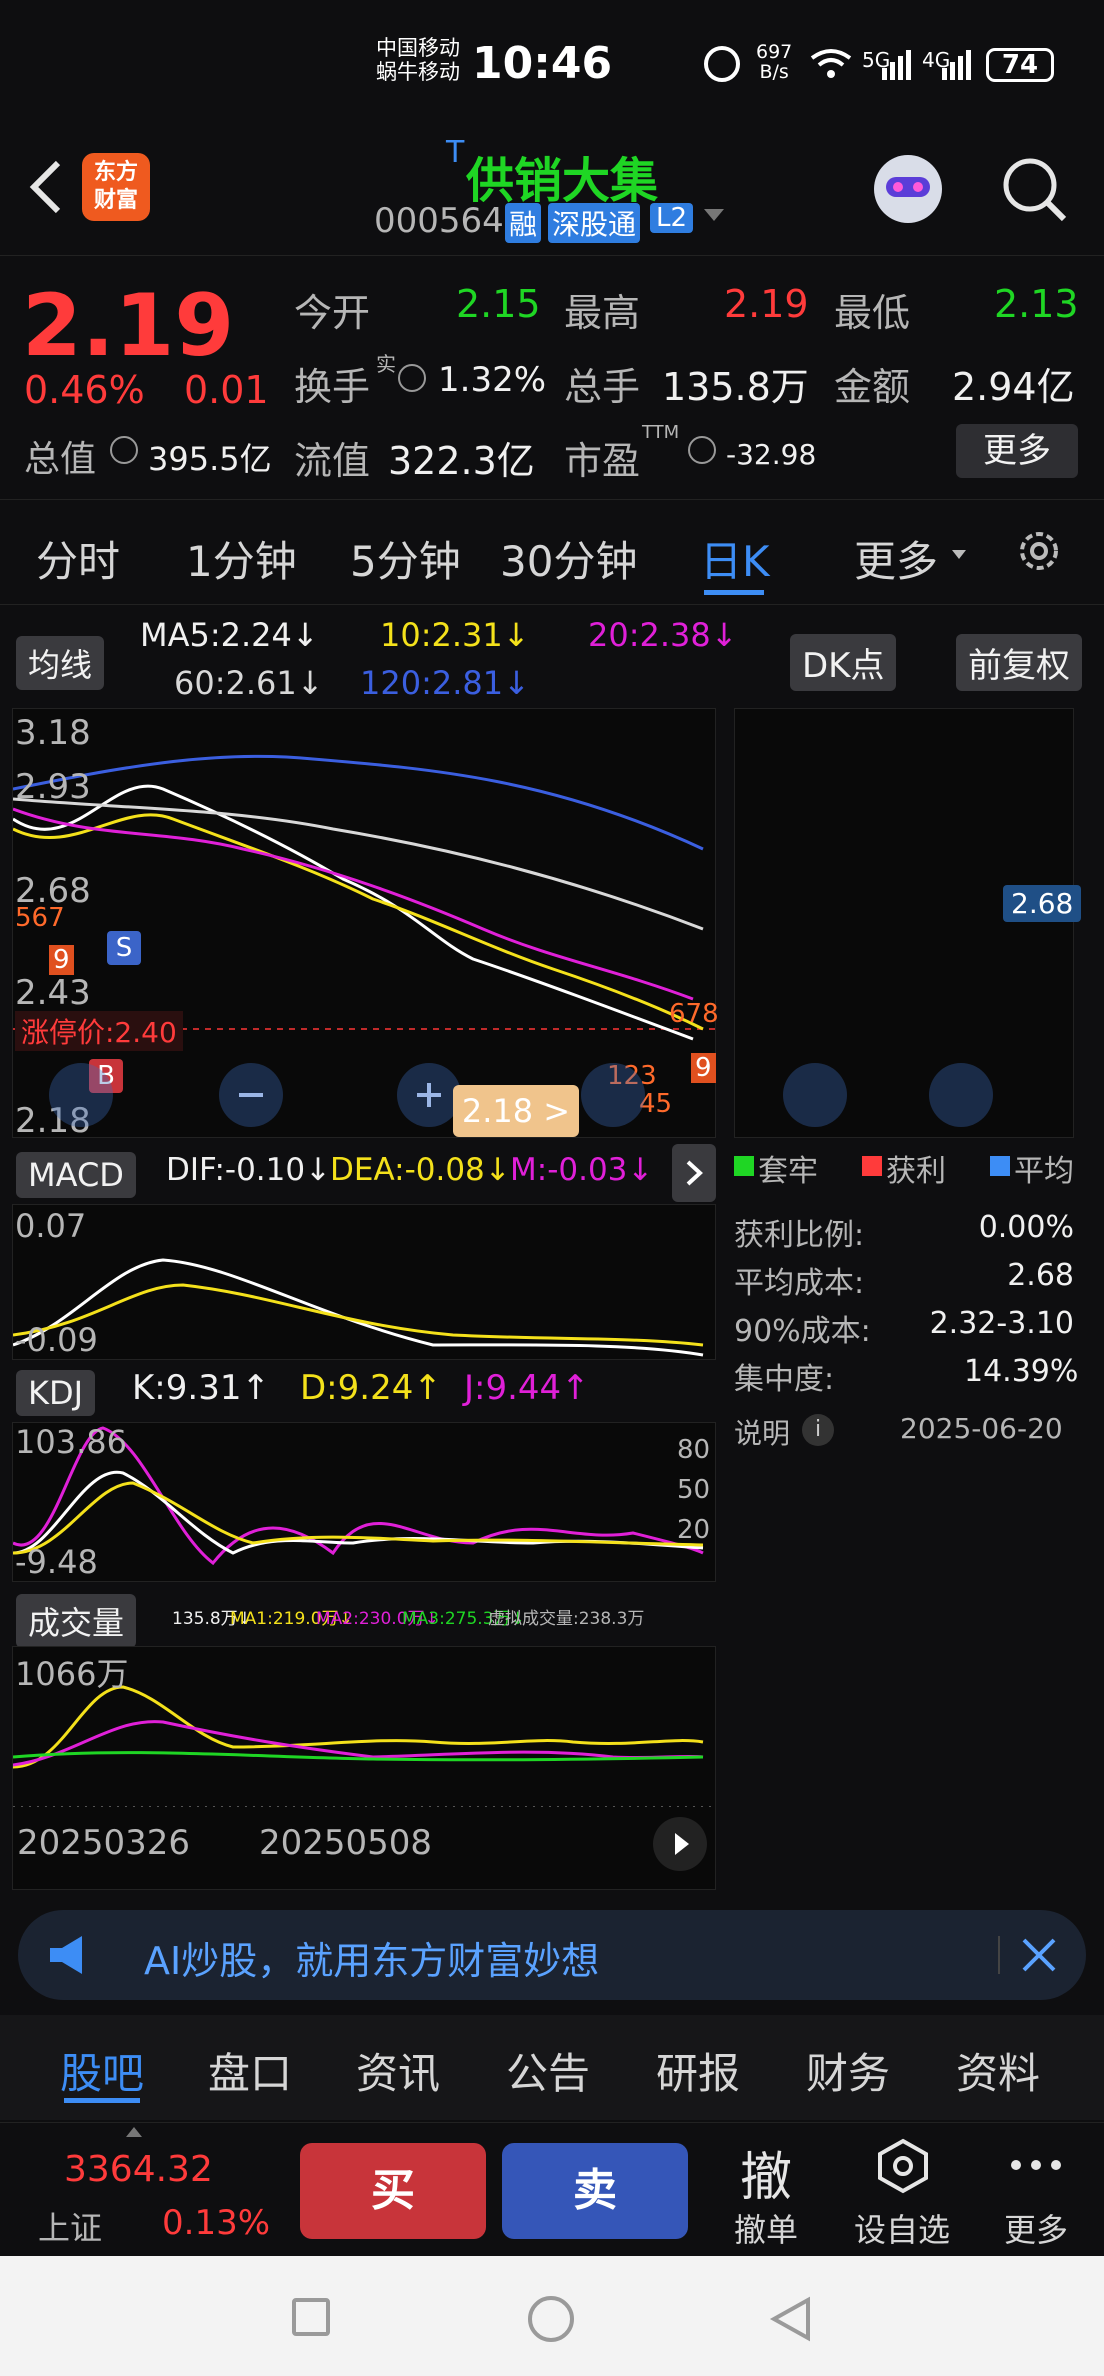 The width and height of the screenshot is (1104, 2376). Describe the element at coordinates (72, 1674) in the screenshot. I see `y-tick: 1066万` at that location.